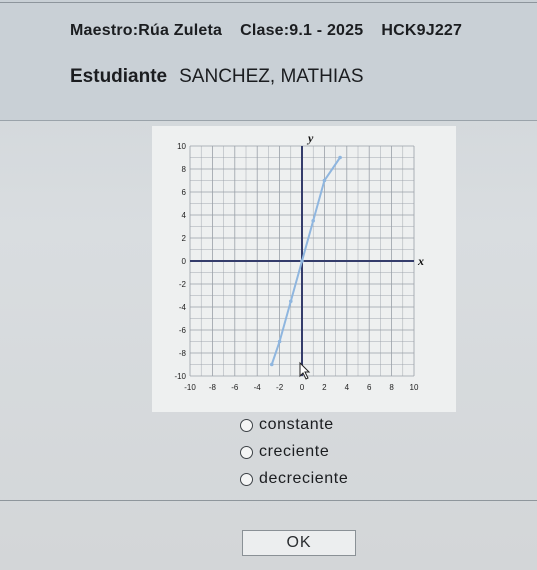  Describe the element at coordinates (420, 261) in the screenshot. I see `x-axis-label: x` at that location.